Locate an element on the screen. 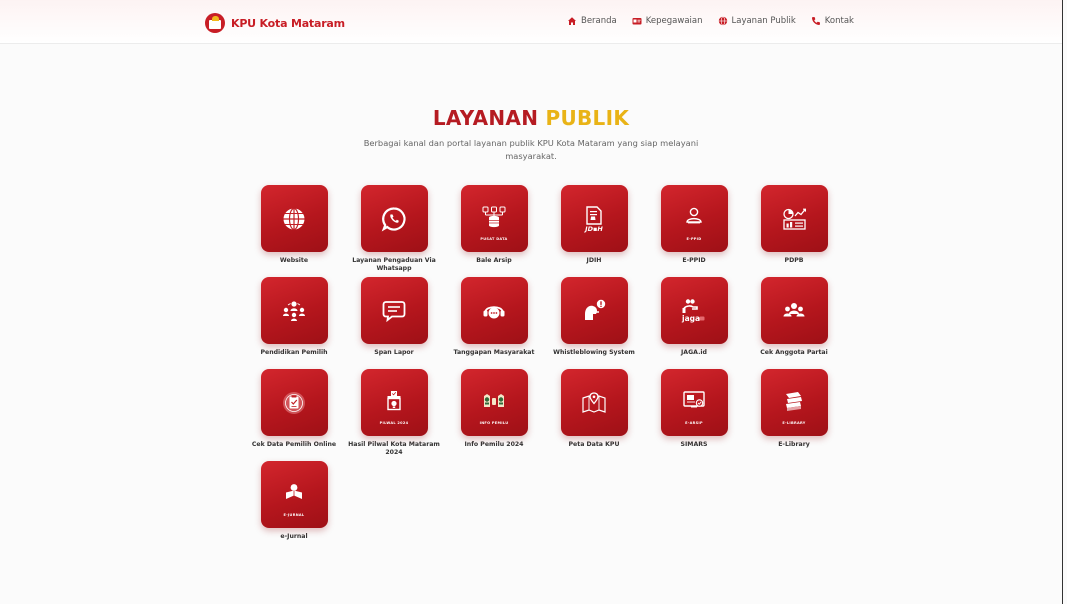 The image size is (1067, 604). jdih-document-icon: JD▪H is located at coordinates (593, 219).